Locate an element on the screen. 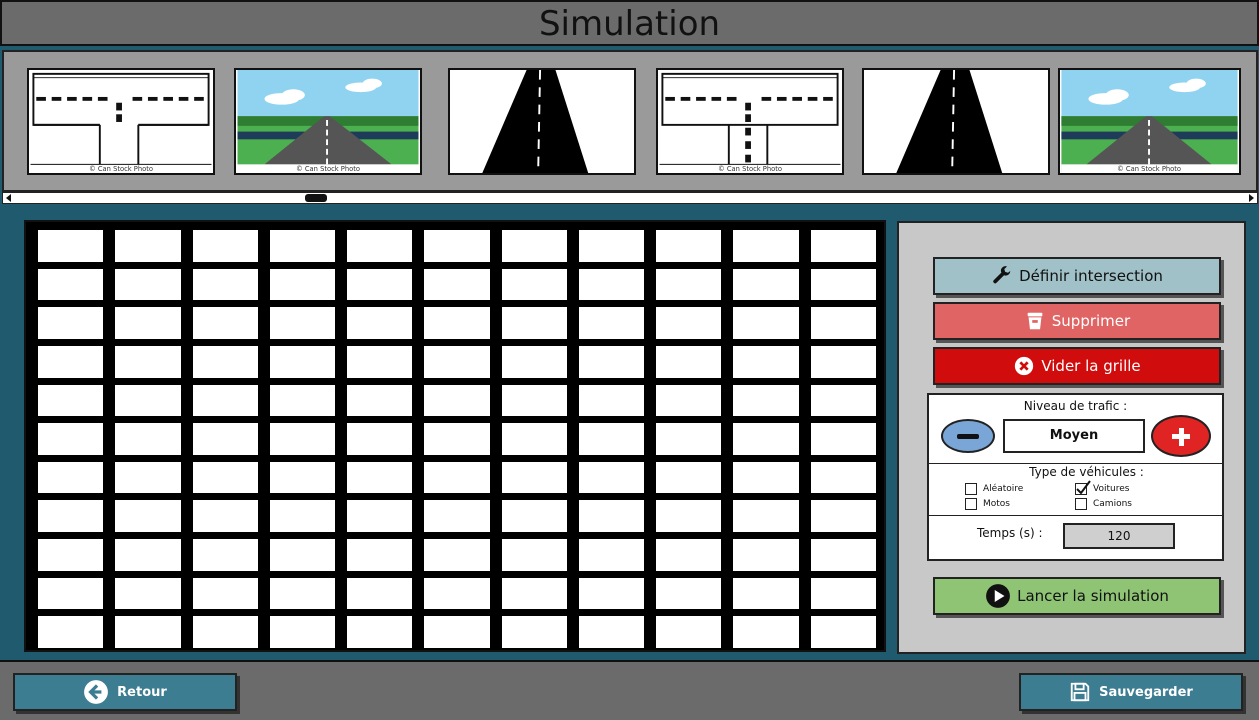 The image size is (1259, 720). increase-traffic-button is located at coordinates (1181, 436).